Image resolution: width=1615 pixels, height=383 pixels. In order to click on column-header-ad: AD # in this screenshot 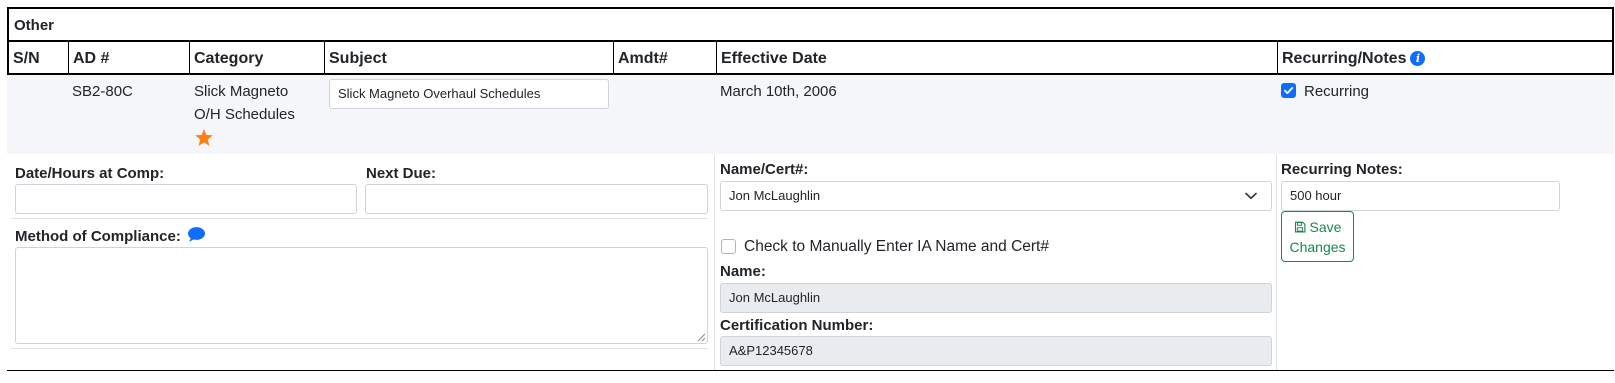, I will do `click(128, 57)`.